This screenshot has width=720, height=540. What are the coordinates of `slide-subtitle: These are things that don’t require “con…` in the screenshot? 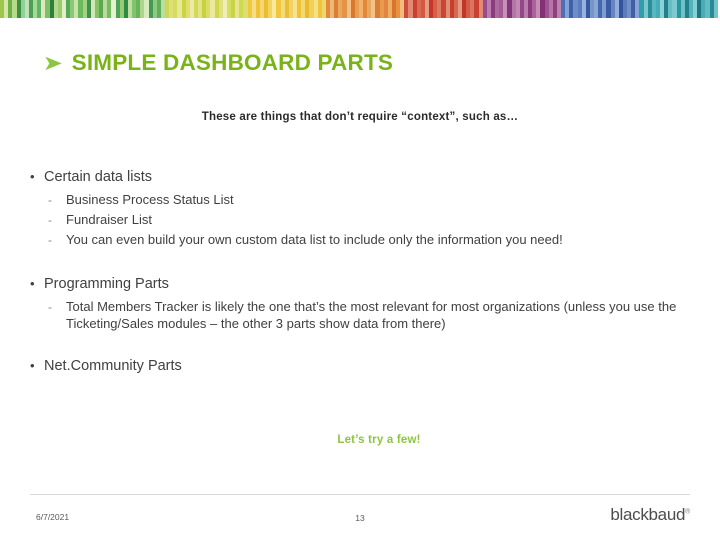 It's located at (360, 117).